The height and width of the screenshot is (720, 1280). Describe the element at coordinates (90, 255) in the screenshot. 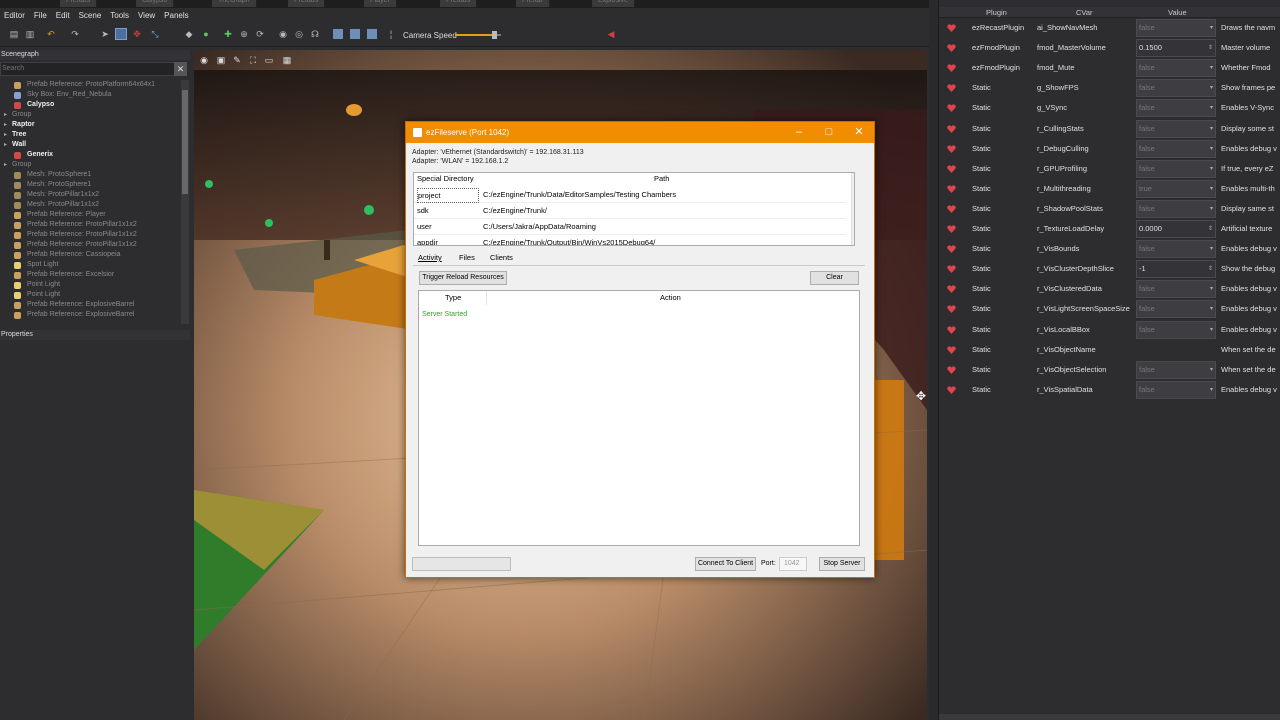

I see `scenegraph-item: Prefab Reference: Cassiopeia` at that location.